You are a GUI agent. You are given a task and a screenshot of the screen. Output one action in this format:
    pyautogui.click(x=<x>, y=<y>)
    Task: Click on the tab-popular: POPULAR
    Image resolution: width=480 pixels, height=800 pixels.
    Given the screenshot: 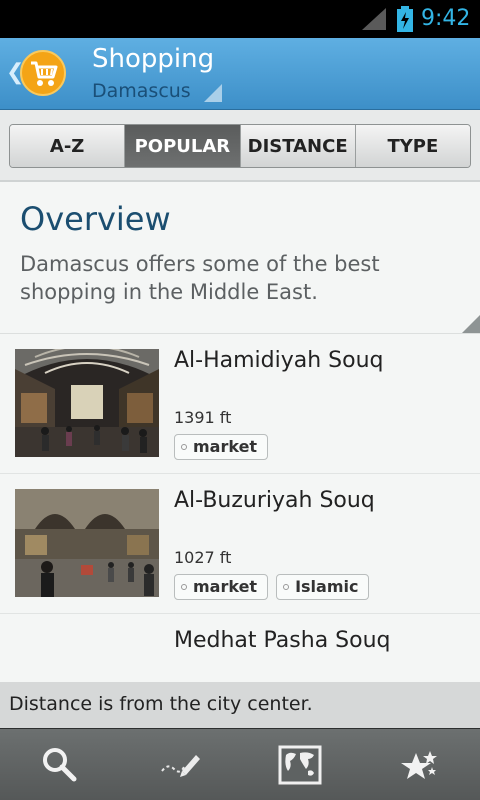 What is the action you would take?
    pyautogui.click(x=183, y=146)
    